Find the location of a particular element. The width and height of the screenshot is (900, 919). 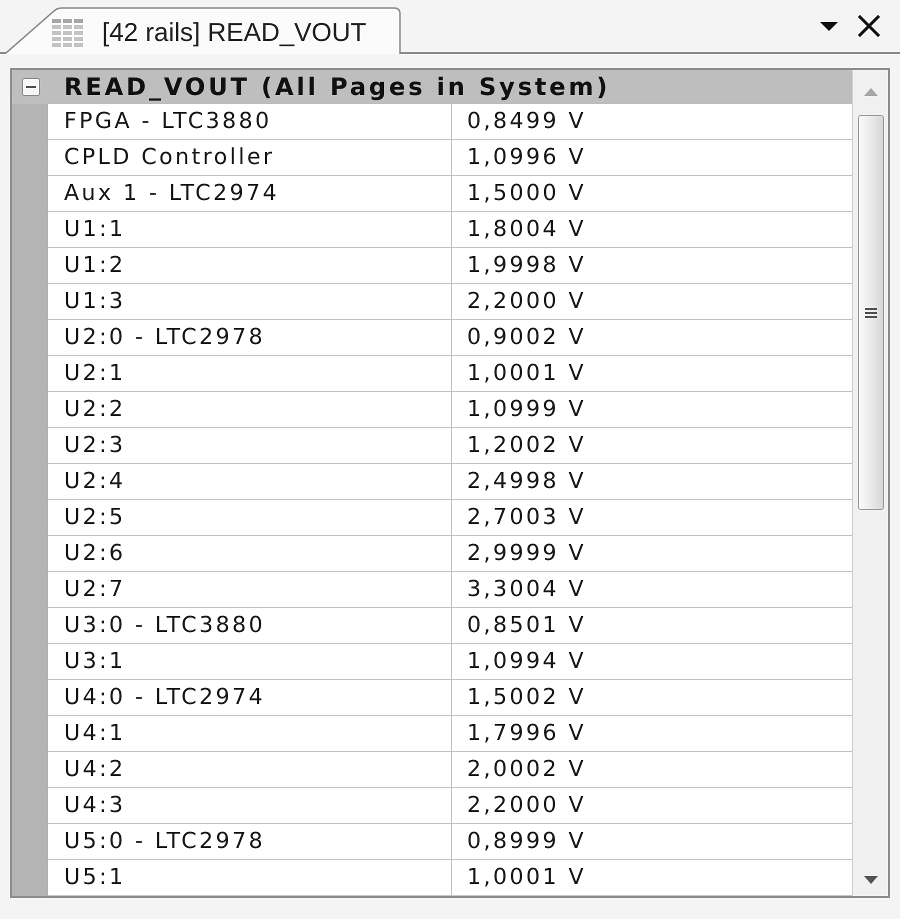

grip-icon is located at coordinates (870, 313).